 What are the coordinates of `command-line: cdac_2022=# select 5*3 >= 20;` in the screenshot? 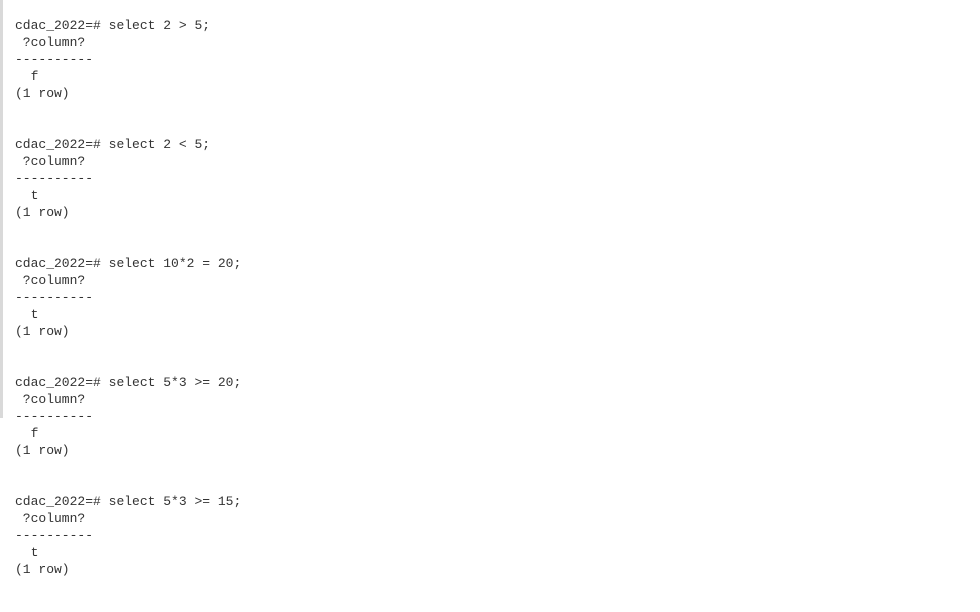 It's located at (128, 382).